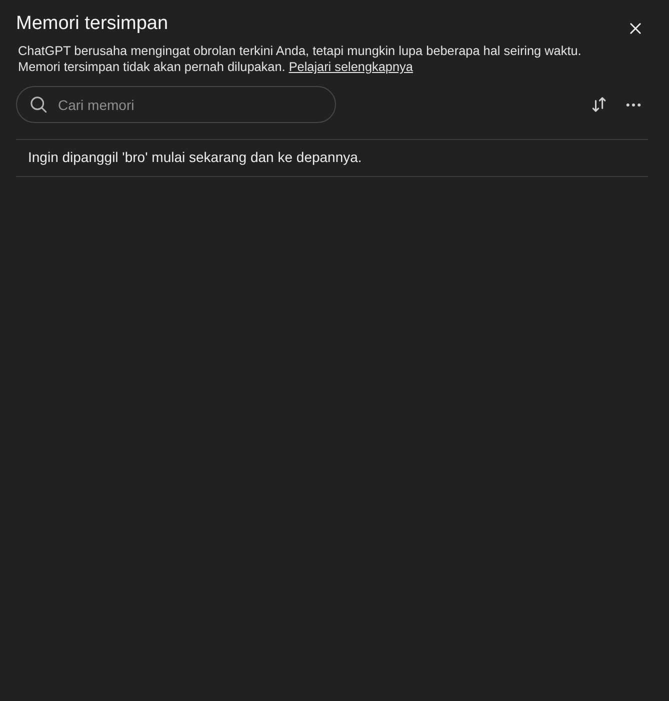 This screenshot has height=701, width=669. What do you see at coordinates (93, 24) in the screenshot?
I see `dialog-title: Memori tersimpan` at bounding box center [93, 24].